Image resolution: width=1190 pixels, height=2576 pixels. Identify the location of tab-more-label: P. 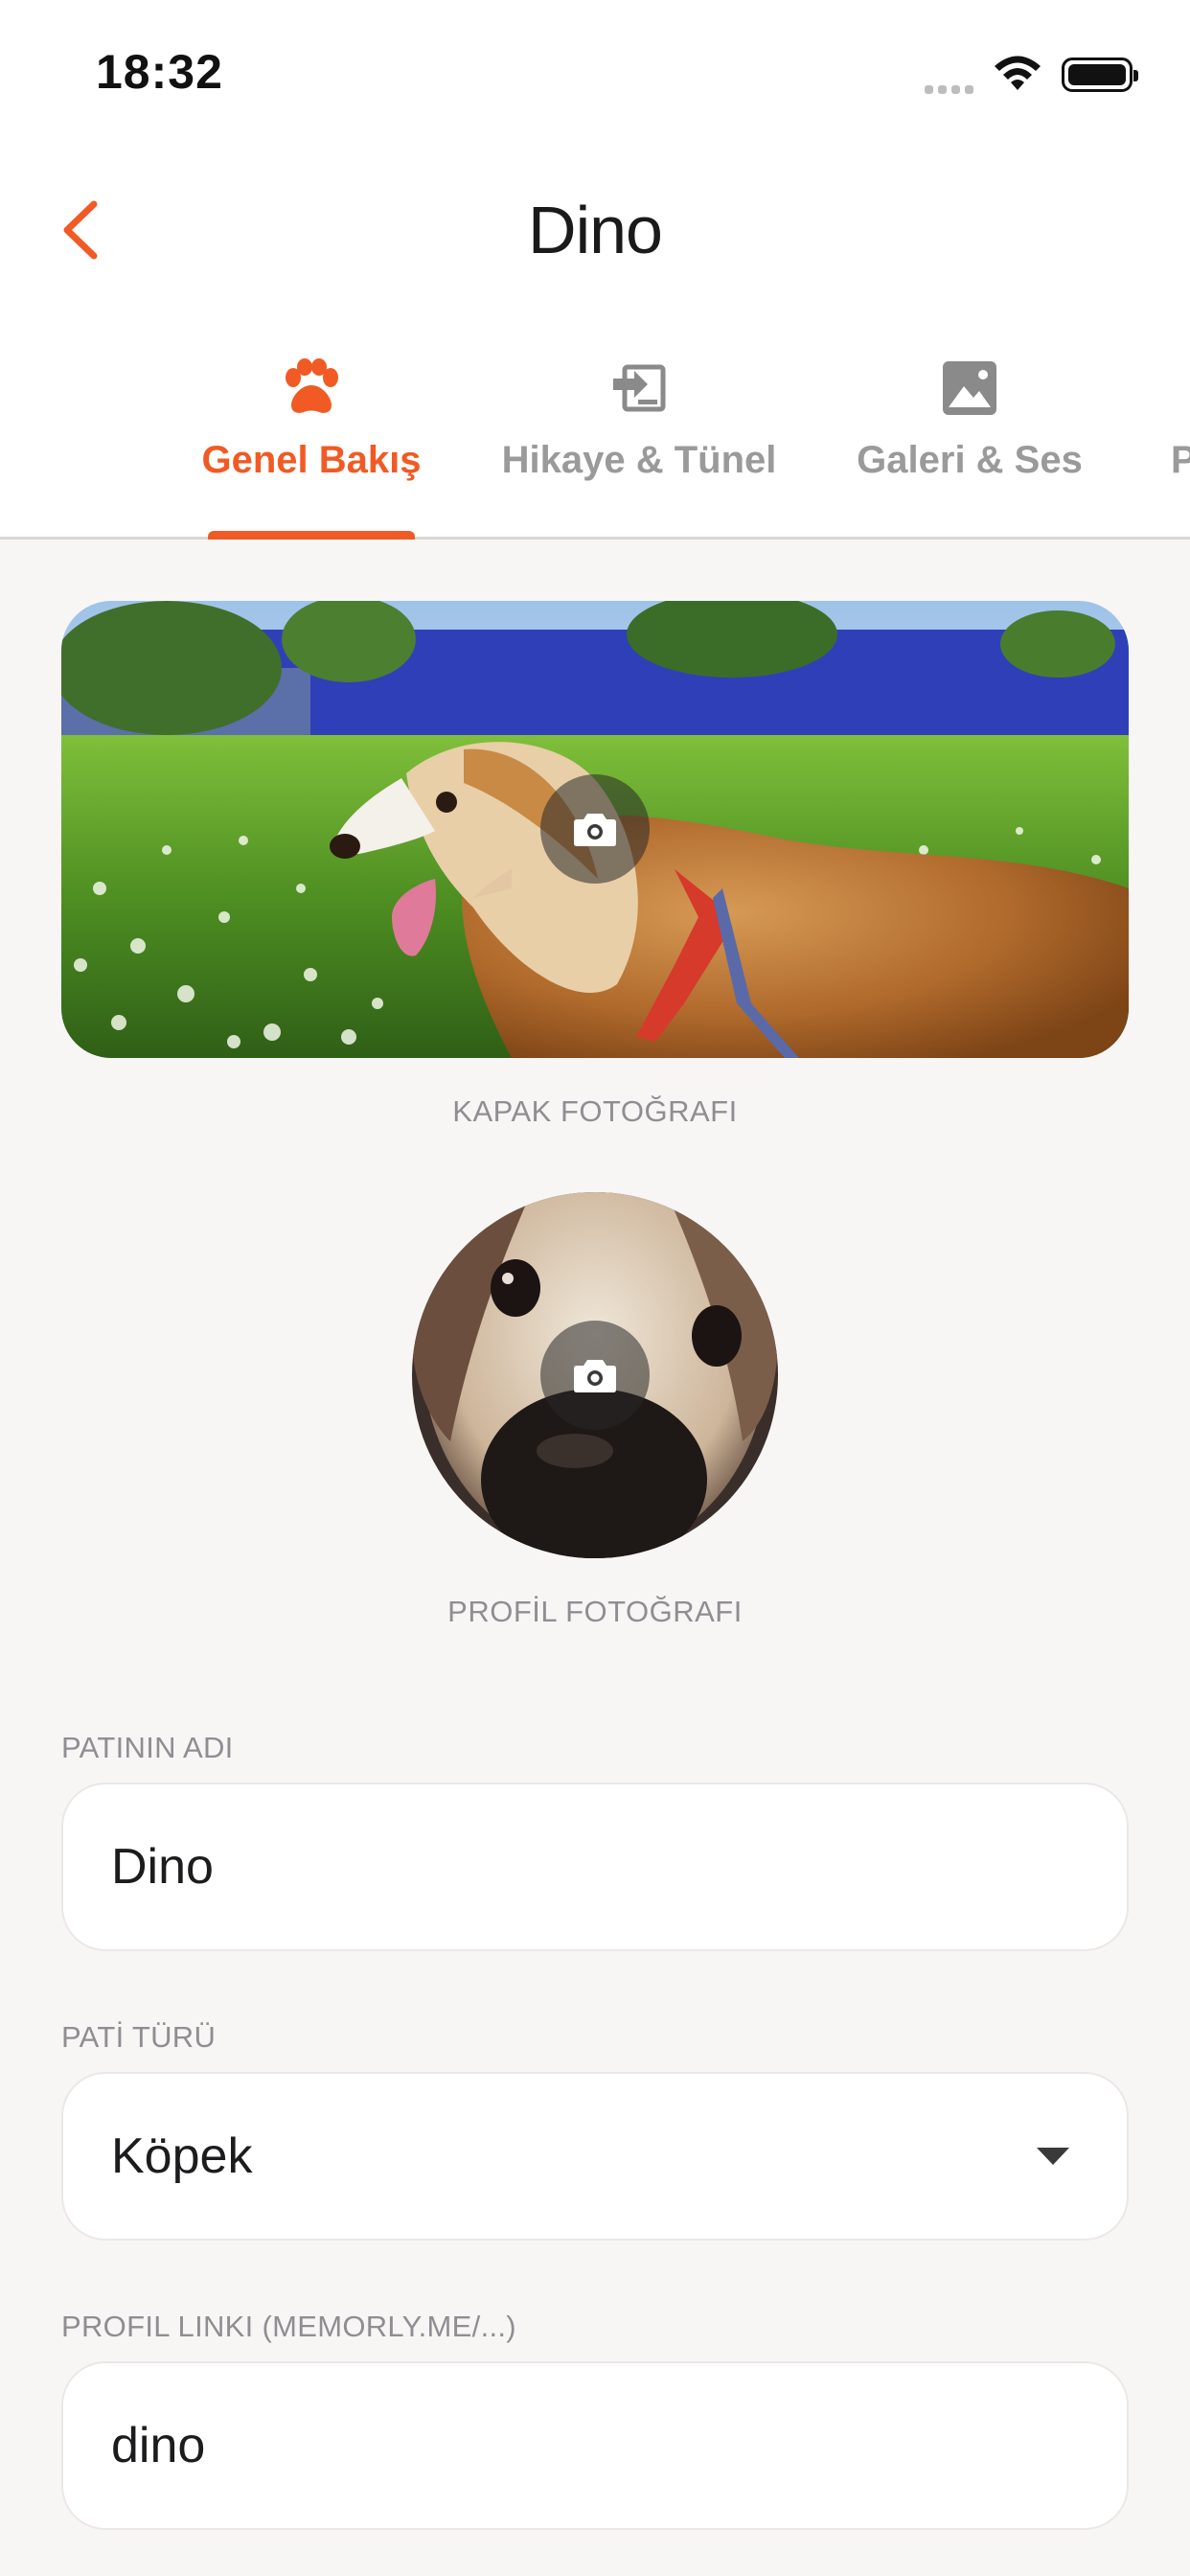
(1181, 460).